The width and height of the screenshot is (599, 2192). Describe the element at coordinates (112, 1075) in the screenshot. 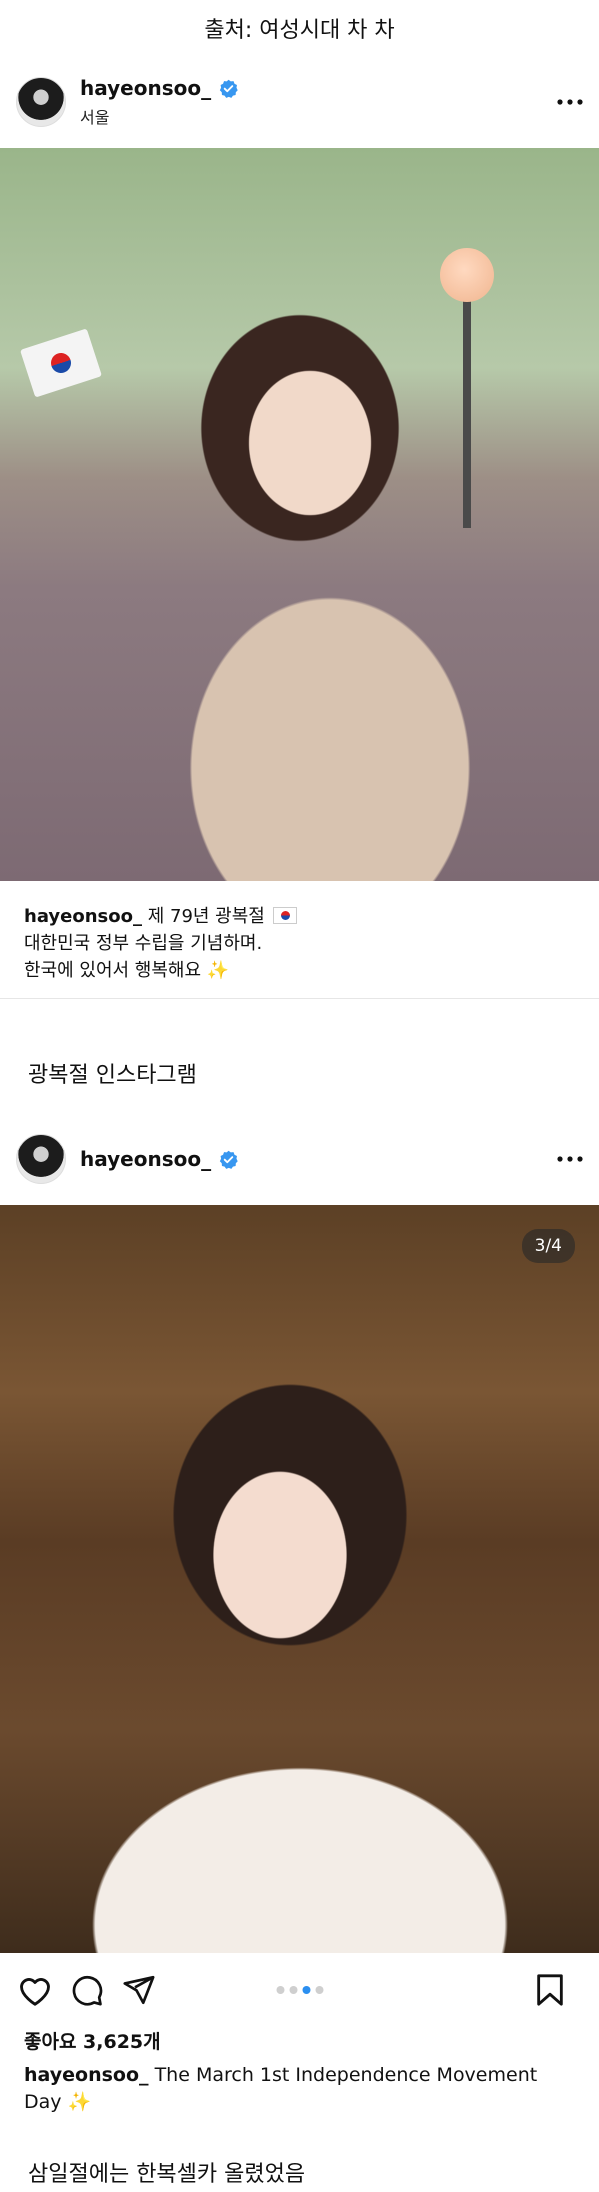

I see `article-text: 광복절 인스타그램` at that location.